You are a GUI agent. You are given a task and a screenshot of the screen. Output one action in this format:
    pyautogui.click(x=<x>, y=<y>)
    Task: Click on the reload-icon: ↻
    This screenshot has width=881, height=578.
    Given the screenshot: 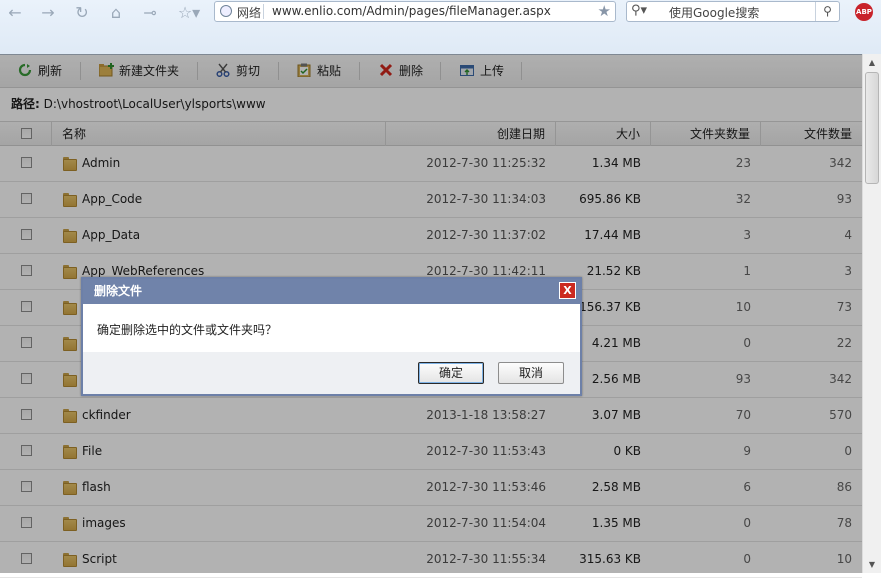 What is the action you would take?
    pyautogui.click(x=82, y=13)
    